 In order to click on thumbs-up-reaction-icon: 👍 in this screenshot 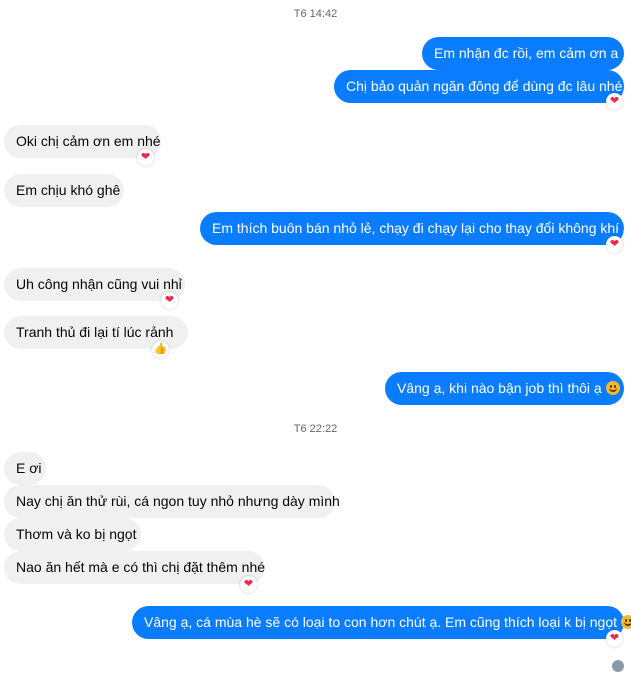, I will do `click(160, 349)`.